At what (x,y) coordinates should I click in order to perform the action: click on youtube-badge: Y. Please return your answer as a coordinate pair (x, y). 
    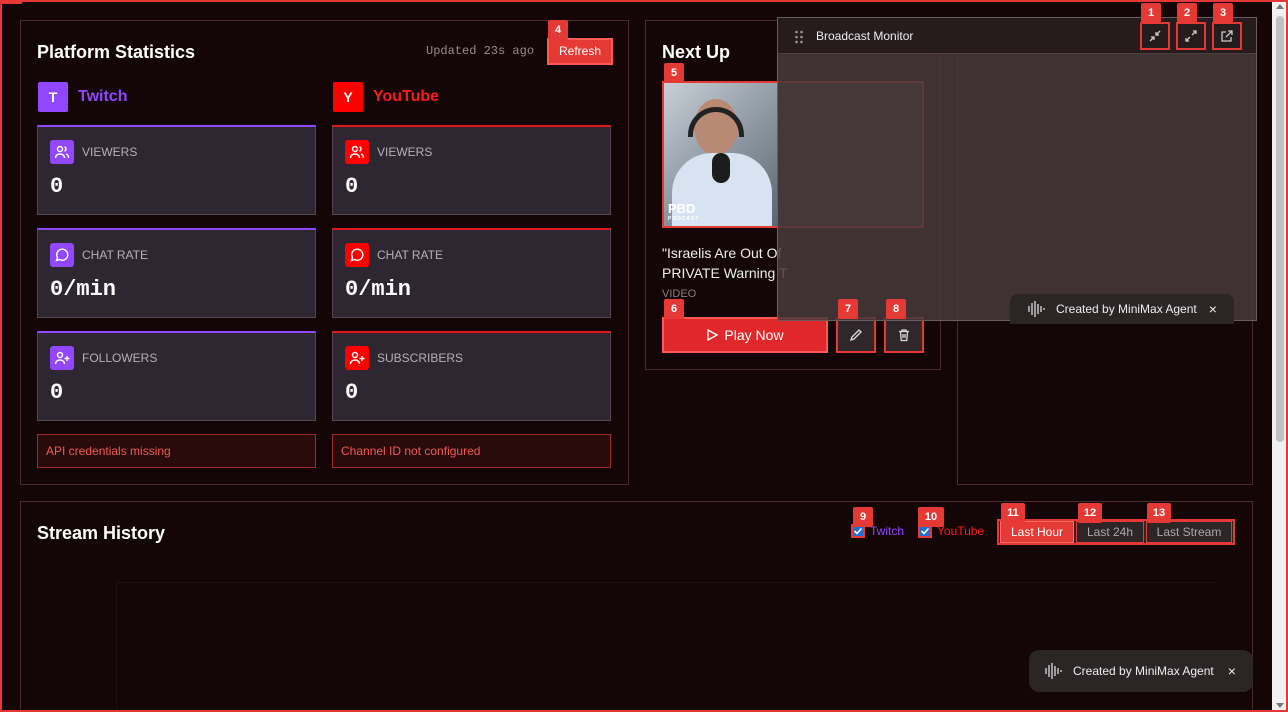
    Looking at the image, I should click on (348, 97).